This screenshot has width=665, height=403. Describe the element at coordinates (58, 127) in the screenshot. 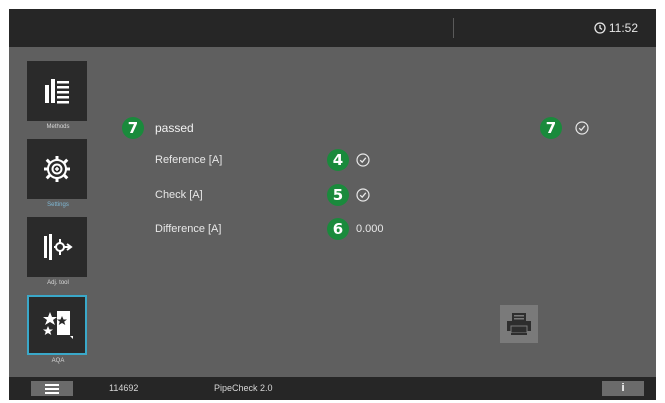

I see `sidebar-label-methods: Methods` at that location.